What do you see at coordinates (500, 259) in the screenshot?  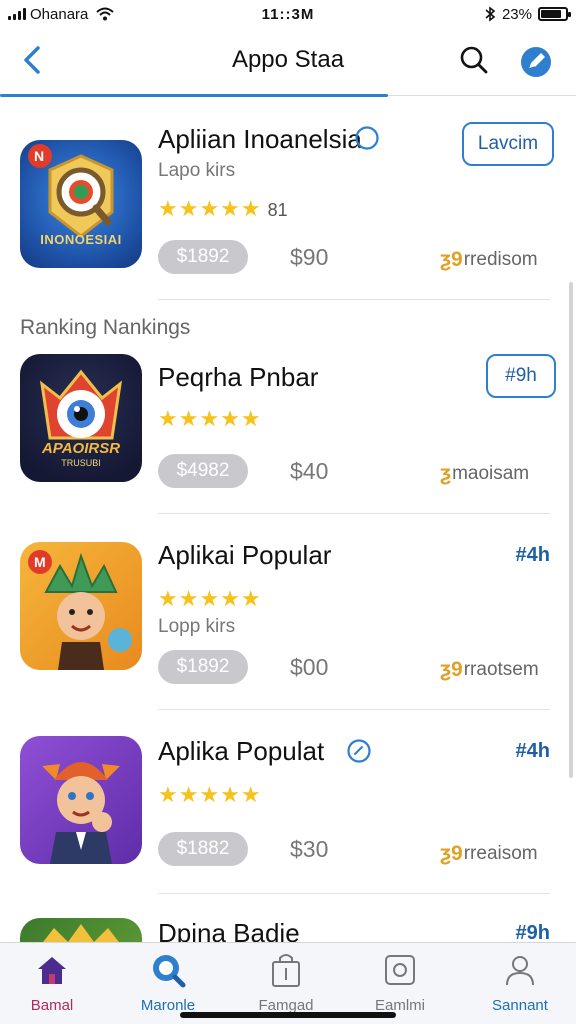 I see `recommend-text: rredisom` at bounding box center [500, 259].